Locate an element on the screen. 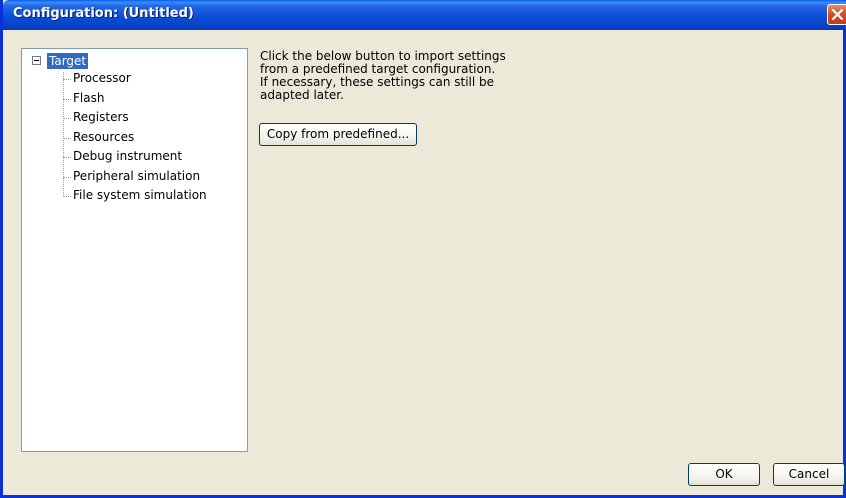 The image size is (846, 498). ok-button: OK is located at coordinates (724, 474).